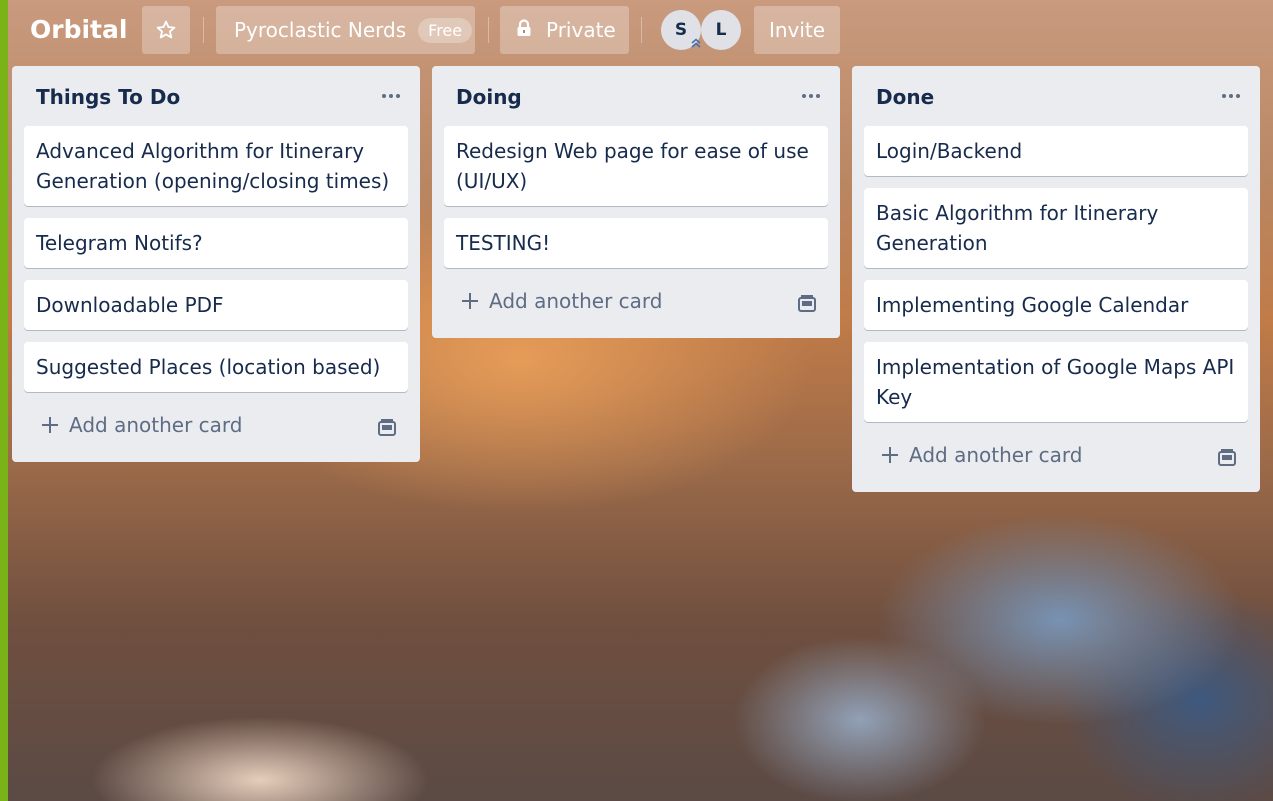 The image size is (1273, 801). Describe the element at coordinates (1056, 305) in the screenshot. I see `card: Implementing Google Calendar` at that location.